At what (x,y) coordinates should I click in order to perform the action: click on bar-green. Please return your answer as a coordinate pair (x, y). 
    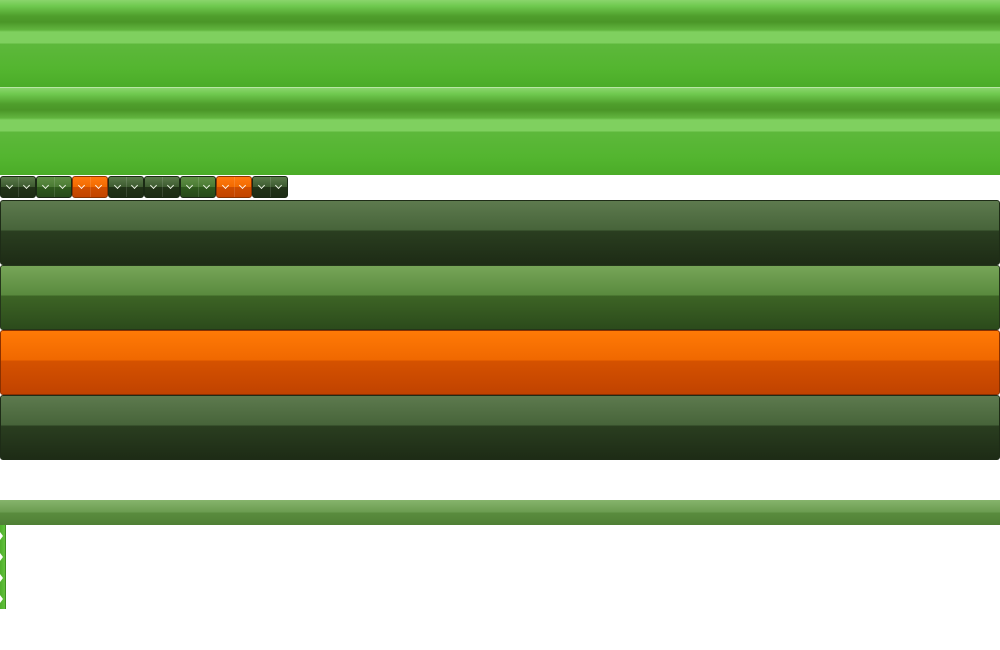
    Looking at the image, I should click on (500, 297).